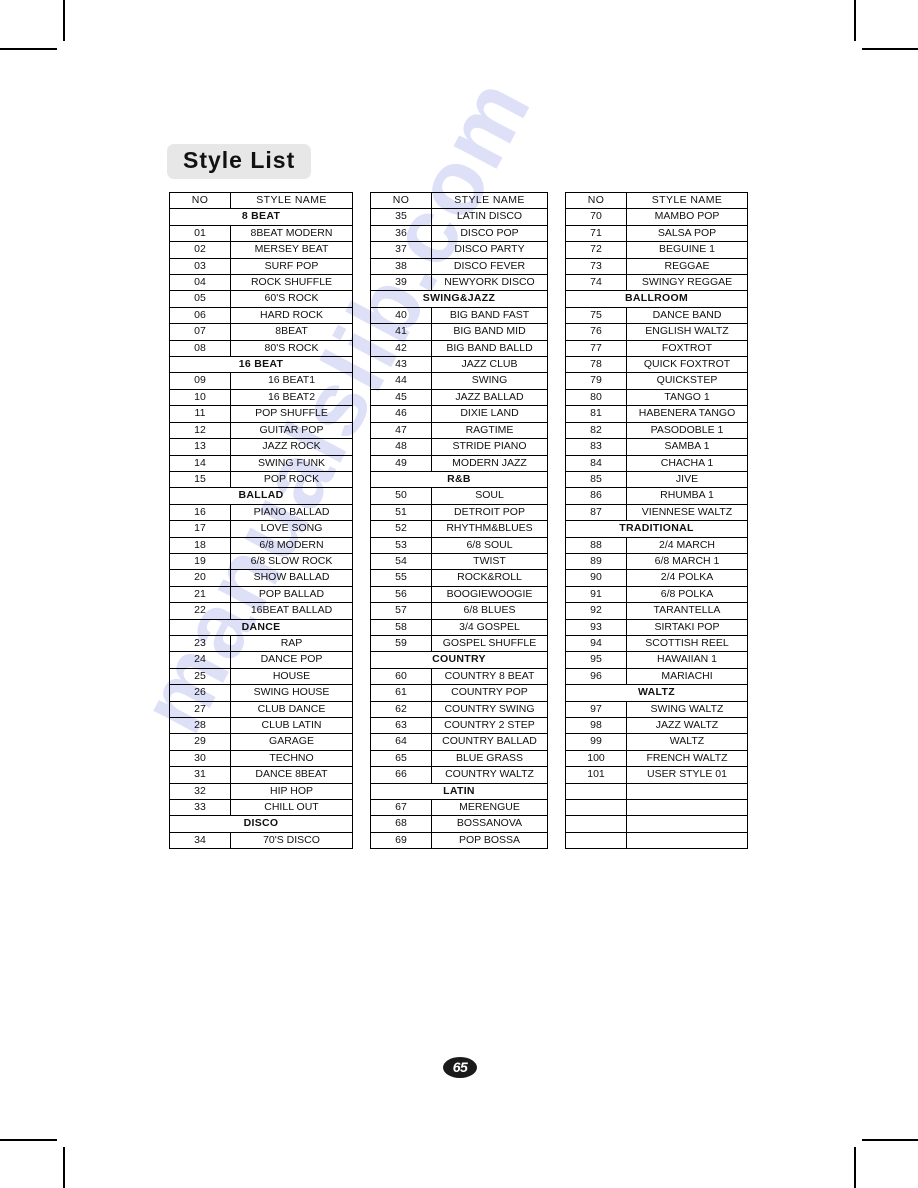 Image resolution: width=918 pixels, height=1188 pixels. What do you see at coordinates (291, 660) in the screenshot?
I see `style-name: DANCE POP` at bounding box center [291, 660].